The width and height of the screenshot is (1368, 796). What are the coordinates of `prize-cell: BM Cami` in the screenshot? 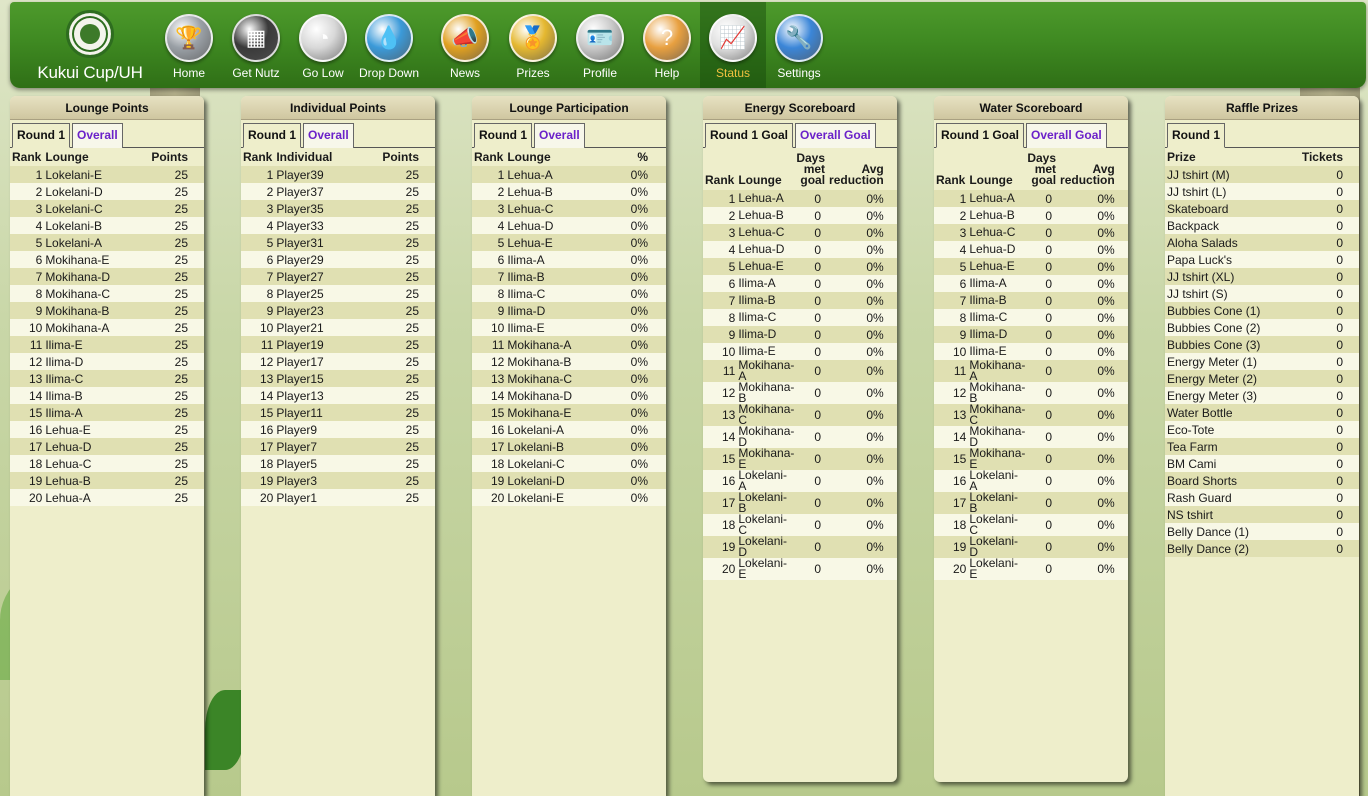 It's located at (1225, 463).